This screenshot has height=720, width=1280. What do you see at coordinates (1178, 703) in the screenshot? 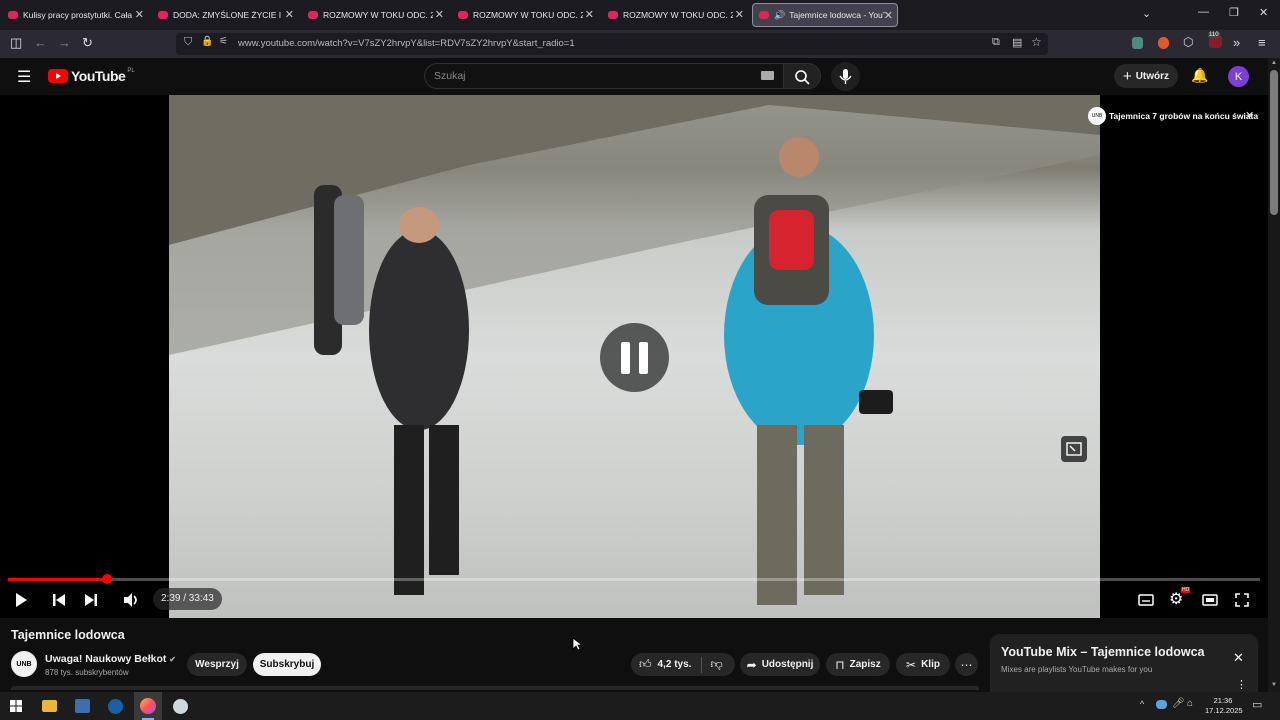
I see `mic-tray-icon: 🎤︎` at bounding box center [1178, 703].